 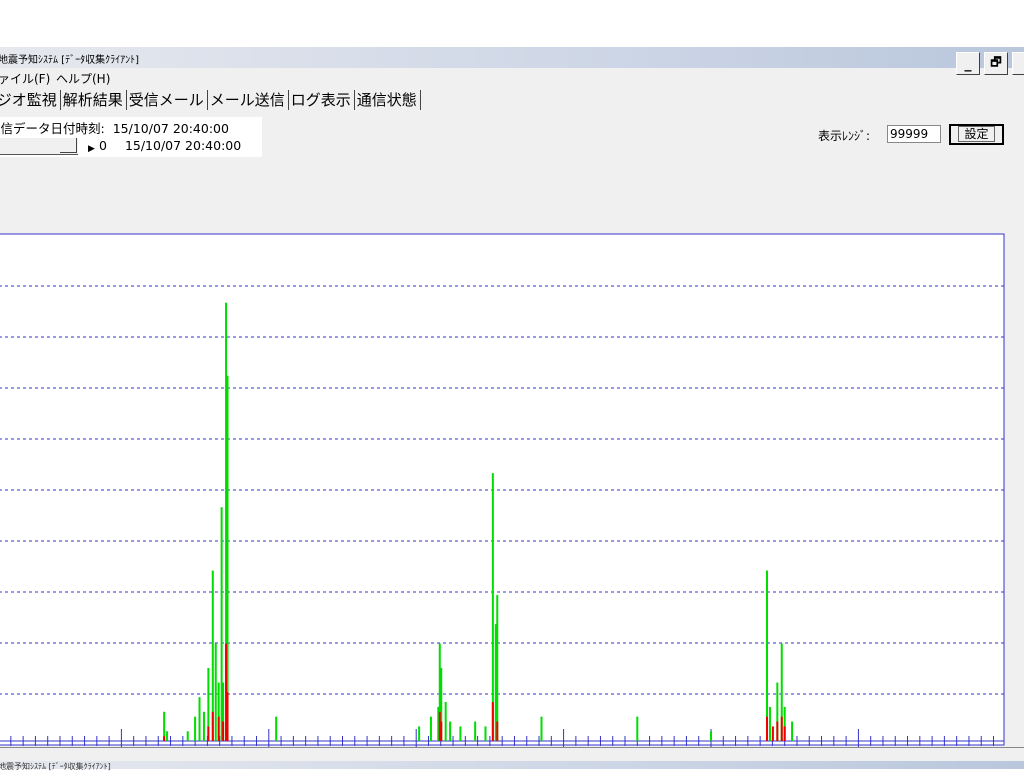 What do you see at coordinates (512, 57) in the screenshot?
I see `title-bar: 地震予知ｼｽﾃﾑ [ﾃﾞｰﾀ収集ｸﾗｲｱﾝﾄ]` at bounding box center [512, 57].